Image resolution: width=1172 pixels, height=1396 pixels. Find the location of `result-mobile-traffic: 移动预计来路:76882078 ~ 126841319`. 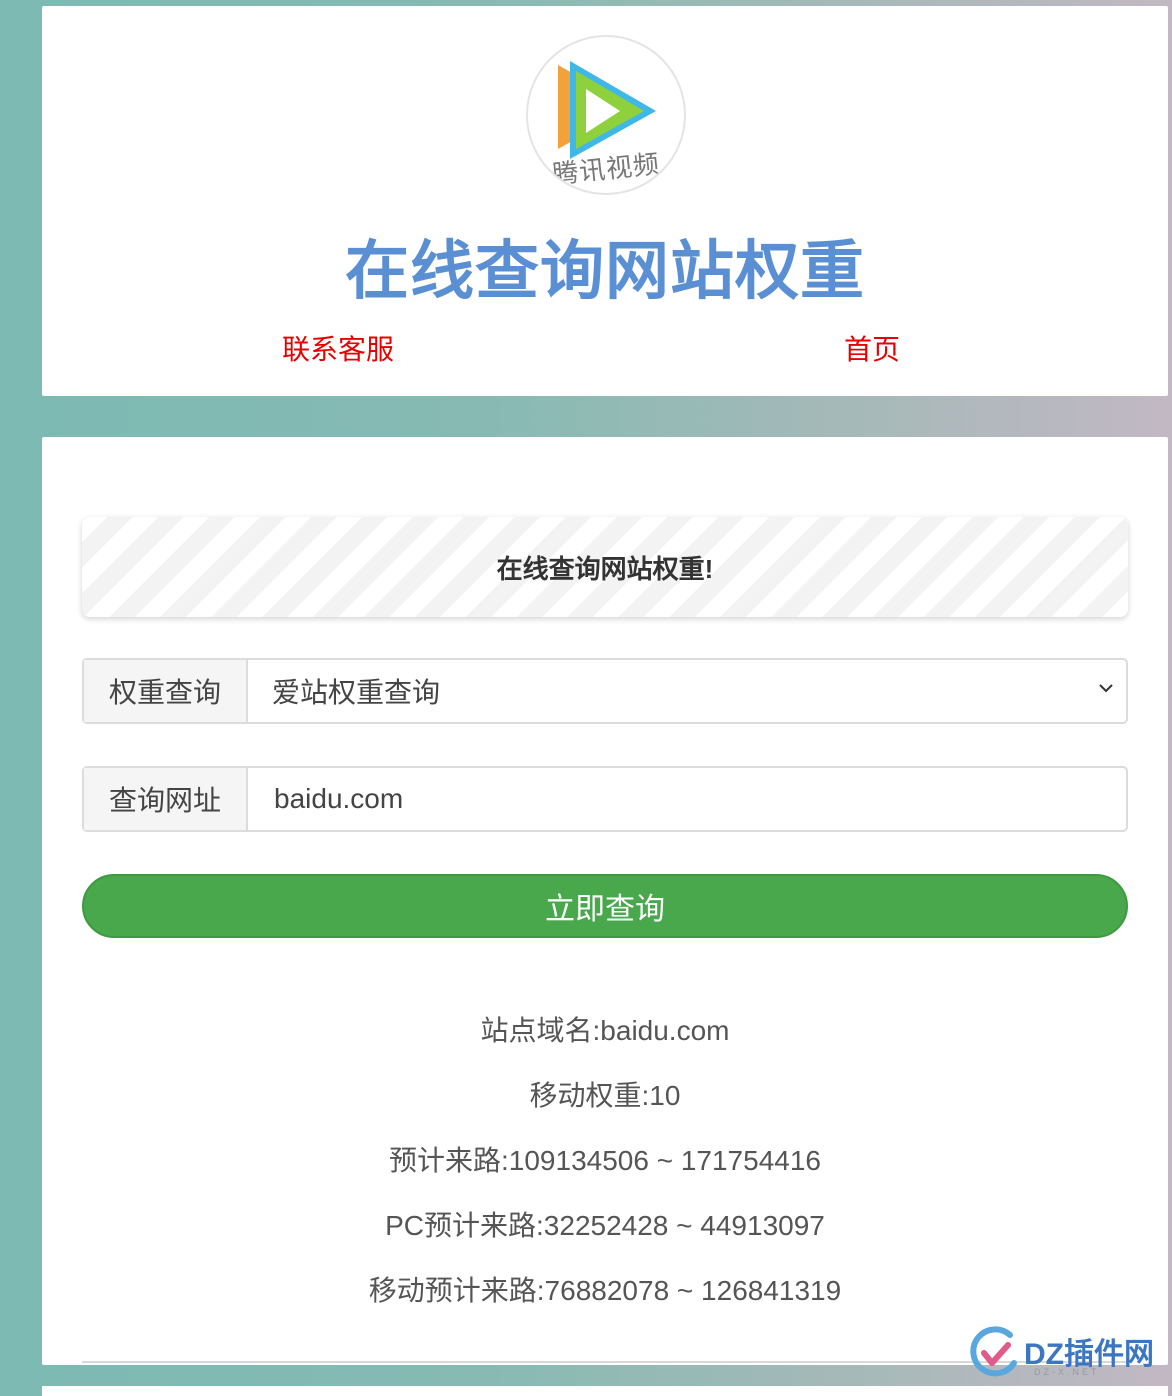

result-mobile-traffic: 移动预计来路:76882078 ~ 126841319 is located at coordinates (605, 1290).